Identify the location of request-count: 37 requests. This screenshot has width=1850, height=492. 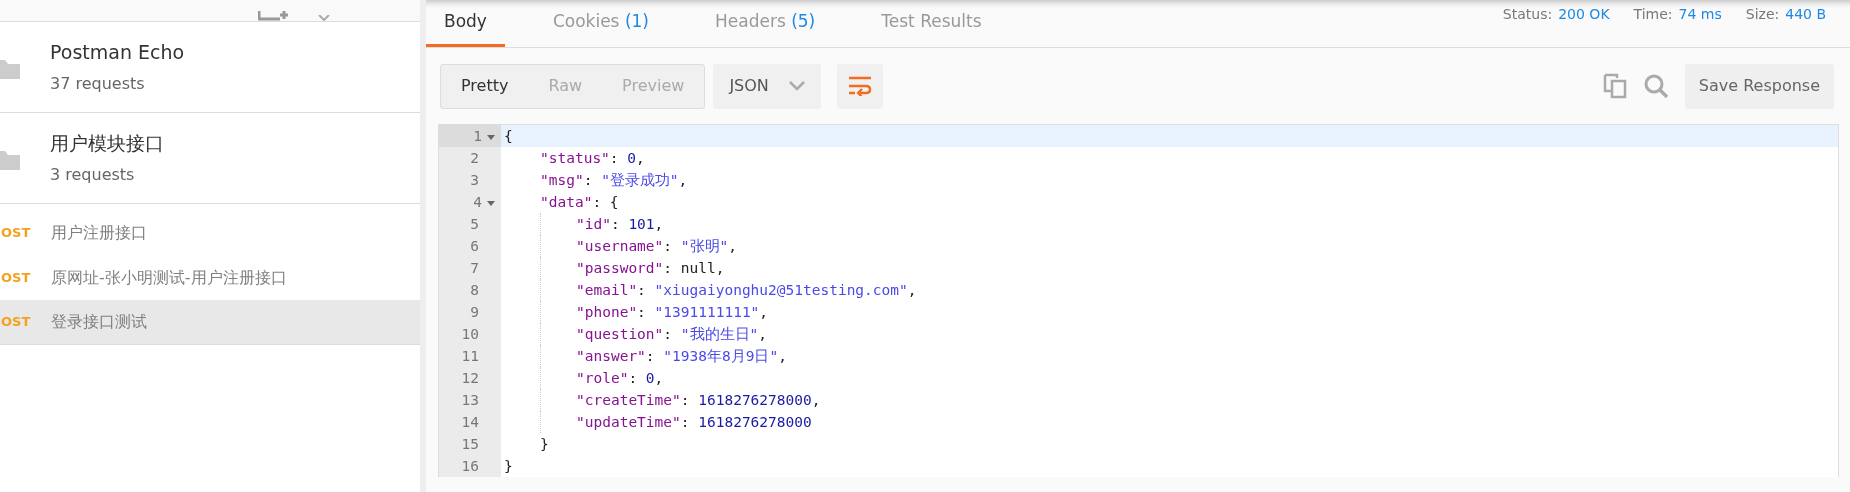
(98, 84).